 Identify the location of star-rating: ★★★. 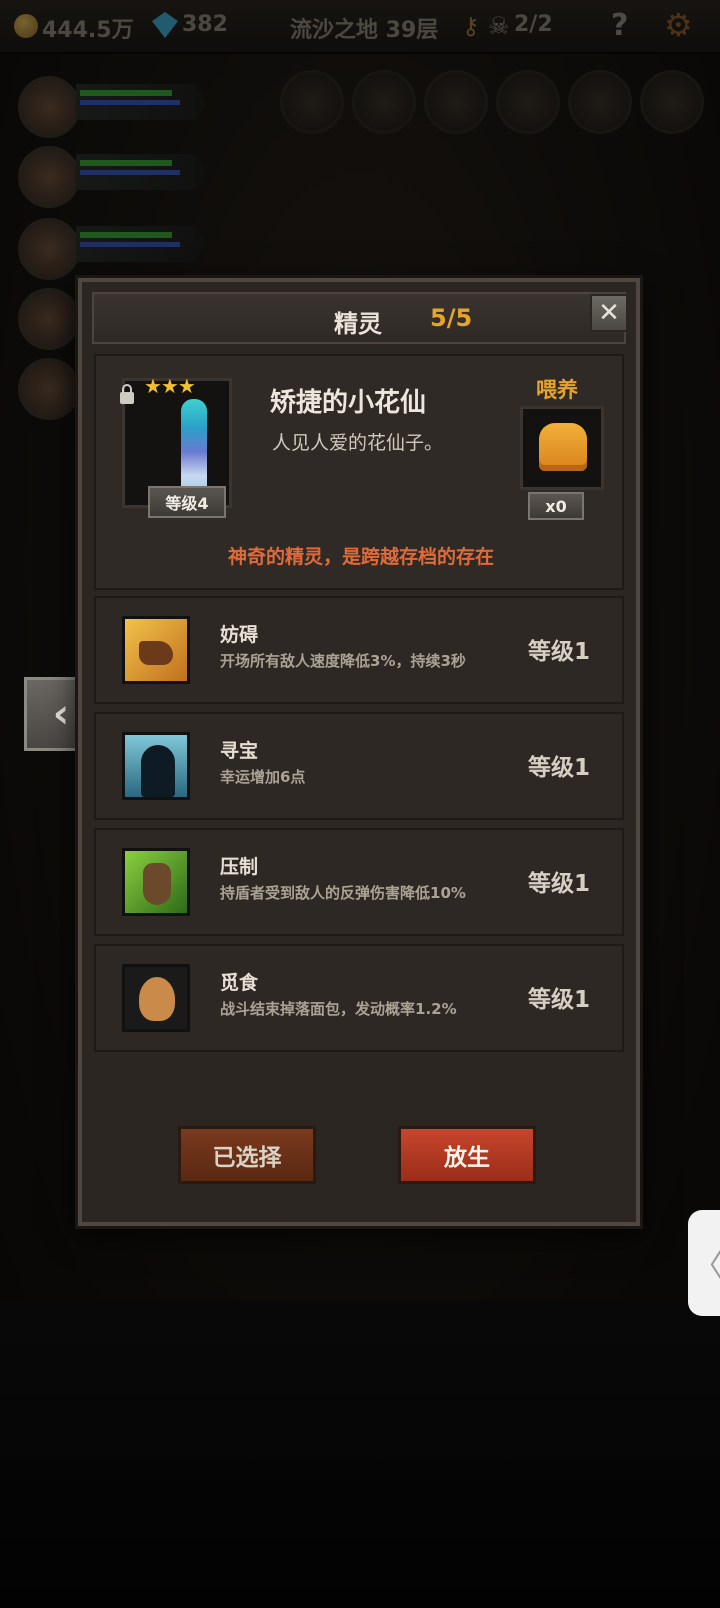
(170, 386).